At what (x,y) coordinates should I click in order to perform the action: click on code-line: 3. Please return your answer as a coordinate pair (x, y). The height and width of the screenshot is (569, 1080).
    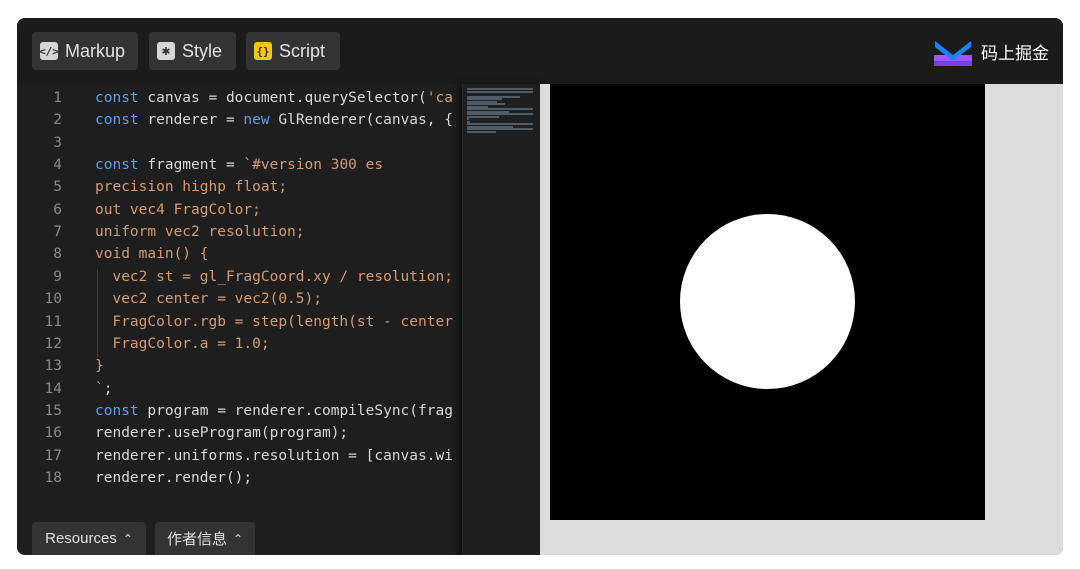
    Looking at the image, I should click on (239, 143).